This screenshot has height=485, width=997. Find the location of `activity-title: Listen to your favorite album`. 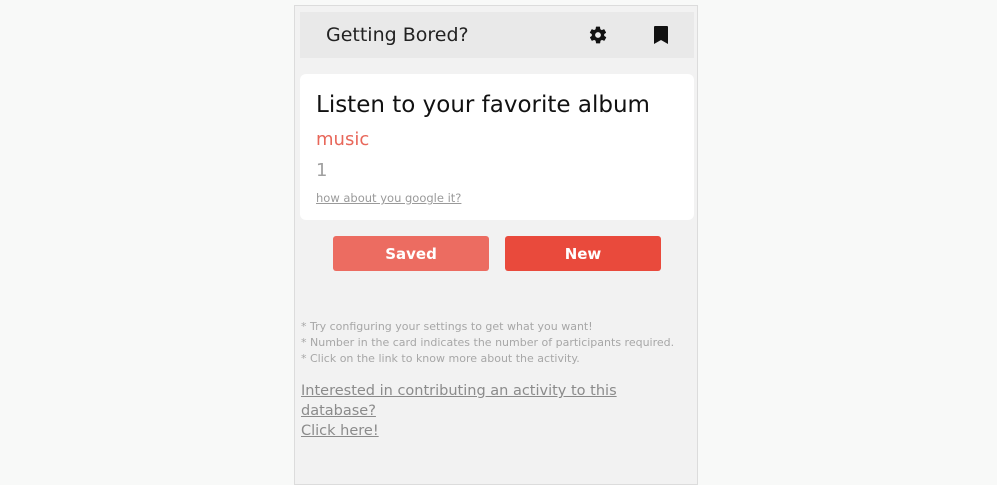

activity-title: Listen to your favorite album is located at coordinates (483, 105).